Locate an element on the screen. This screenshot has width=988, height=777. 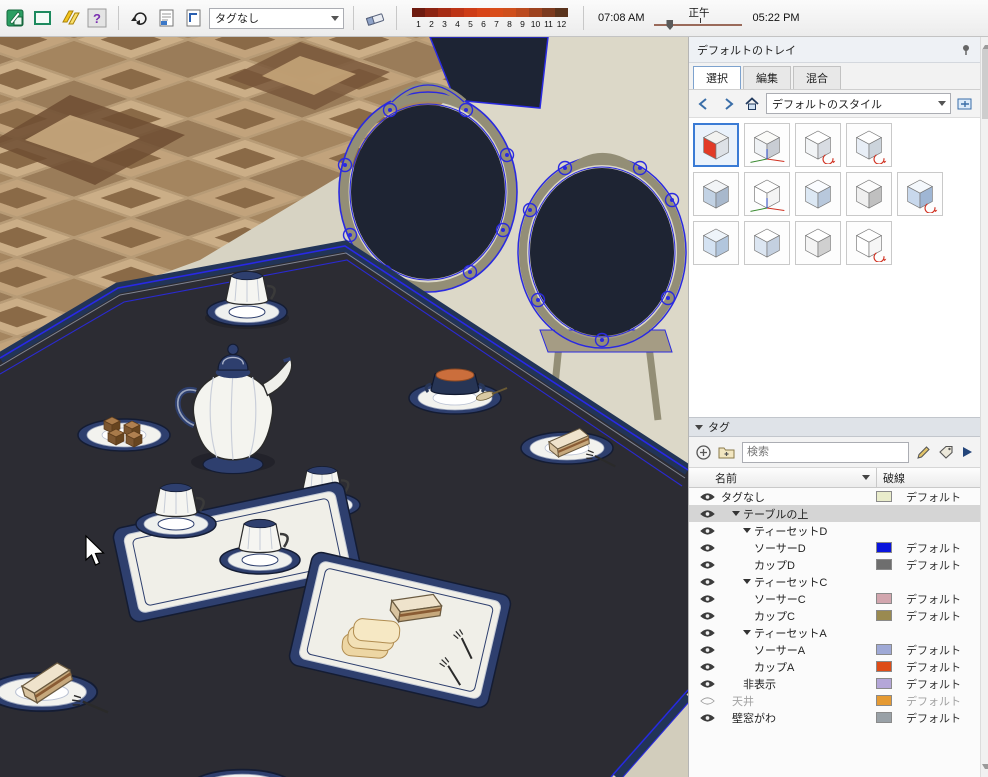
tag-name-cell: ティーセットC is located at coordinates (797, 582).